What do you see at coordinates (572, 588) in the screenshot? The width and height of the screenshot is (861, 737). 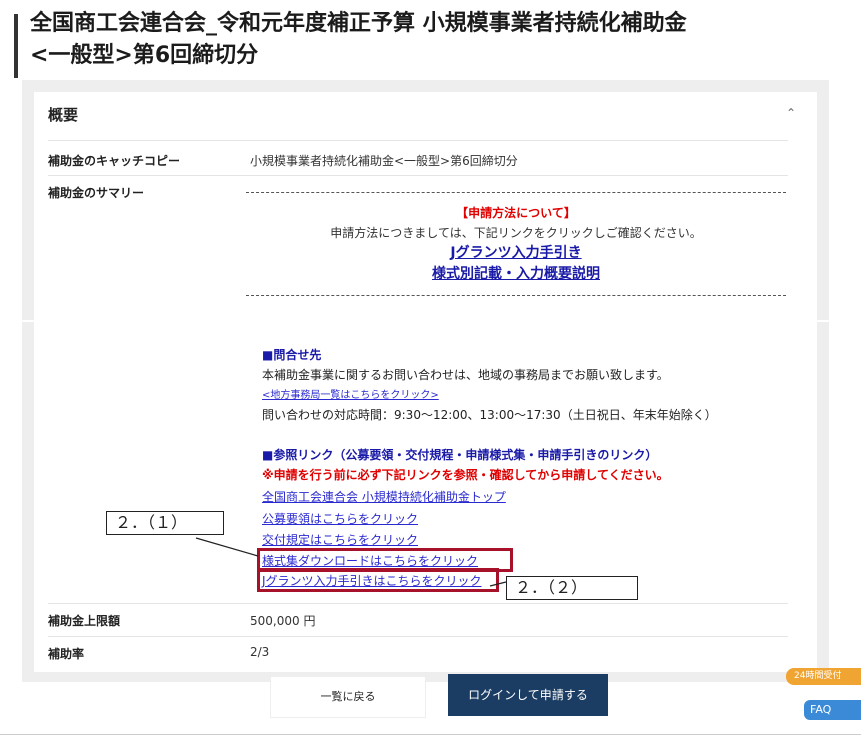 I see `annotation-label-2: ２．（２）` at bounding box center [572, 588].